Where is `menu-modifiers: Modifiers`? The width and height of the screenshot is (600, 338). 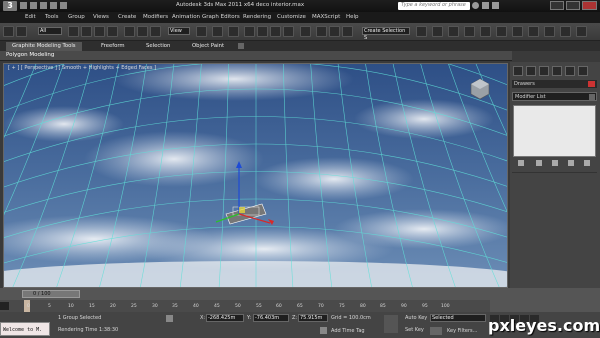
menu-modifiers: Modifiers is located at coordinates (155, 17).